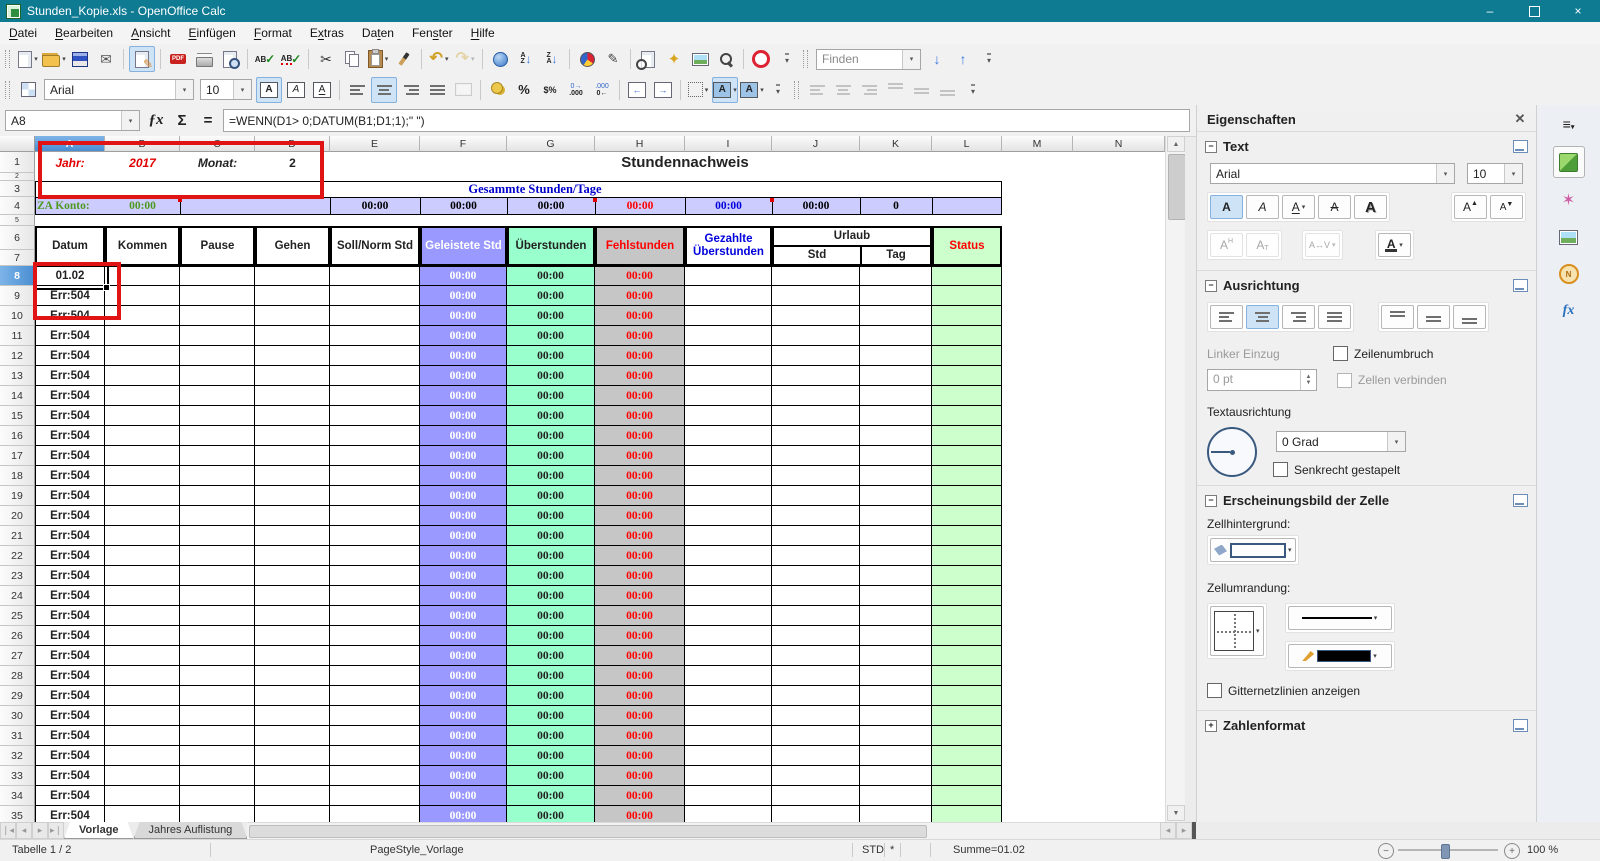 The image size is (1600, 861). Describe the element at coordinates (142, 616) in the screenshot. I see `cell-B25` at that location.